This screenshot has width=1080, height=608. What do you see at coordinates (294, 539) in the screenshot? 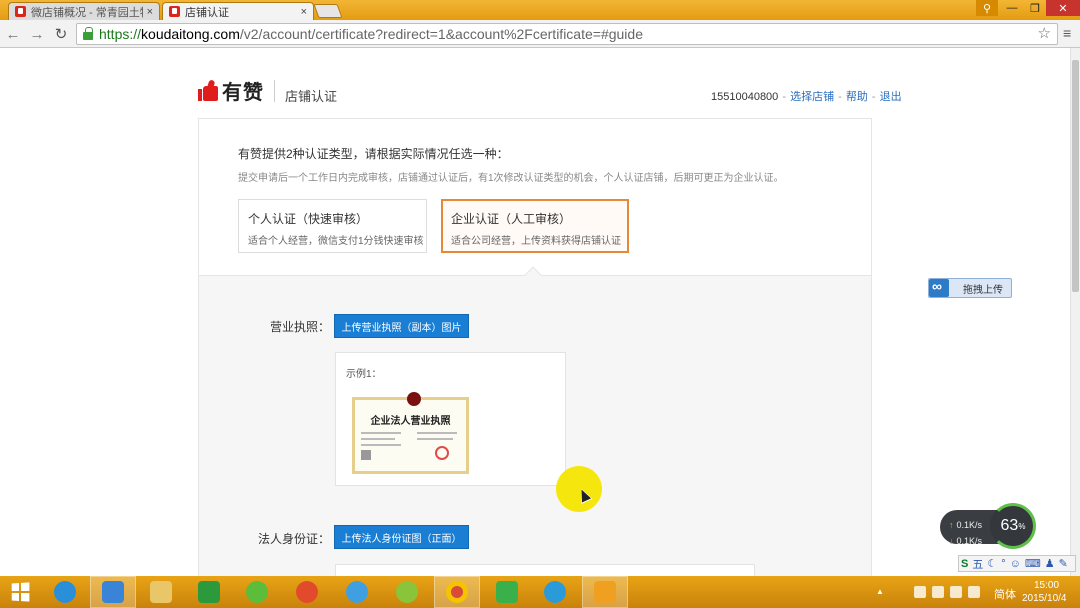
I see `legal-id-label: 法人身份证：` at bounding box center [294, 539].